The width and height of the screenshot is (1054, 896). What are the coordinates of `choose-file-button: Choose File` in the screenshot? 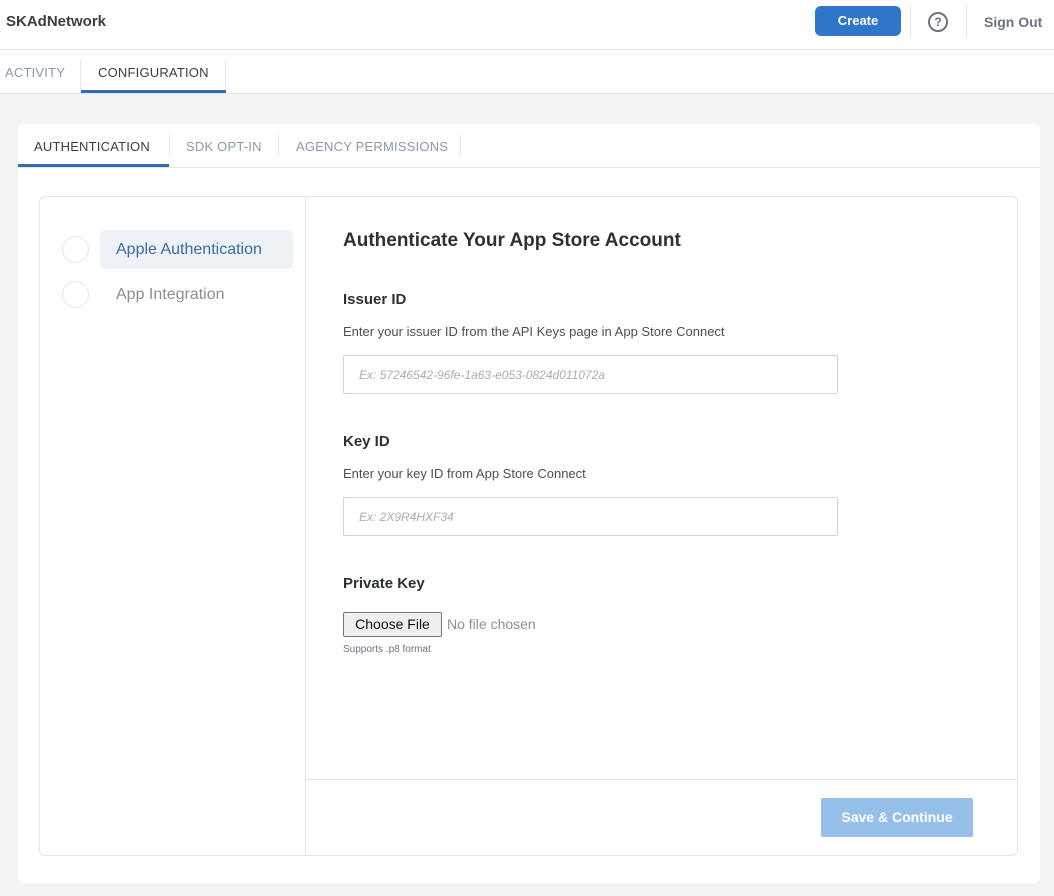 It's located at (392, 624).